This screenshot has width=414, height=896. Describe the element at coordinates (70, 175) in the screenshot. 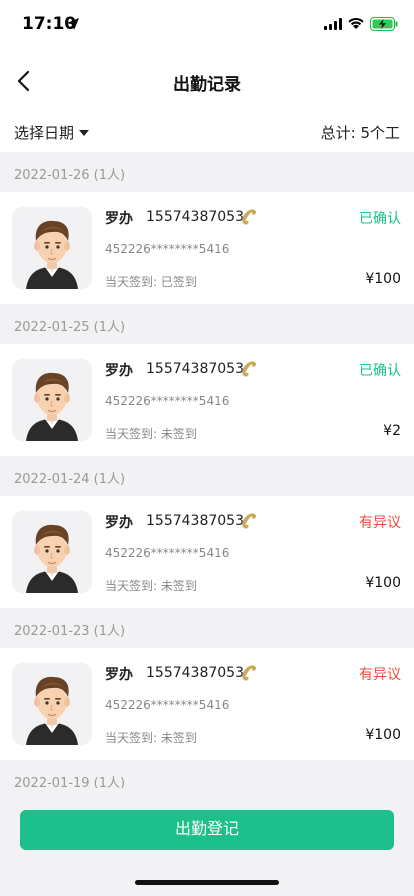

I see `date-group-label: 2022-01-26 (1人)` at that location.